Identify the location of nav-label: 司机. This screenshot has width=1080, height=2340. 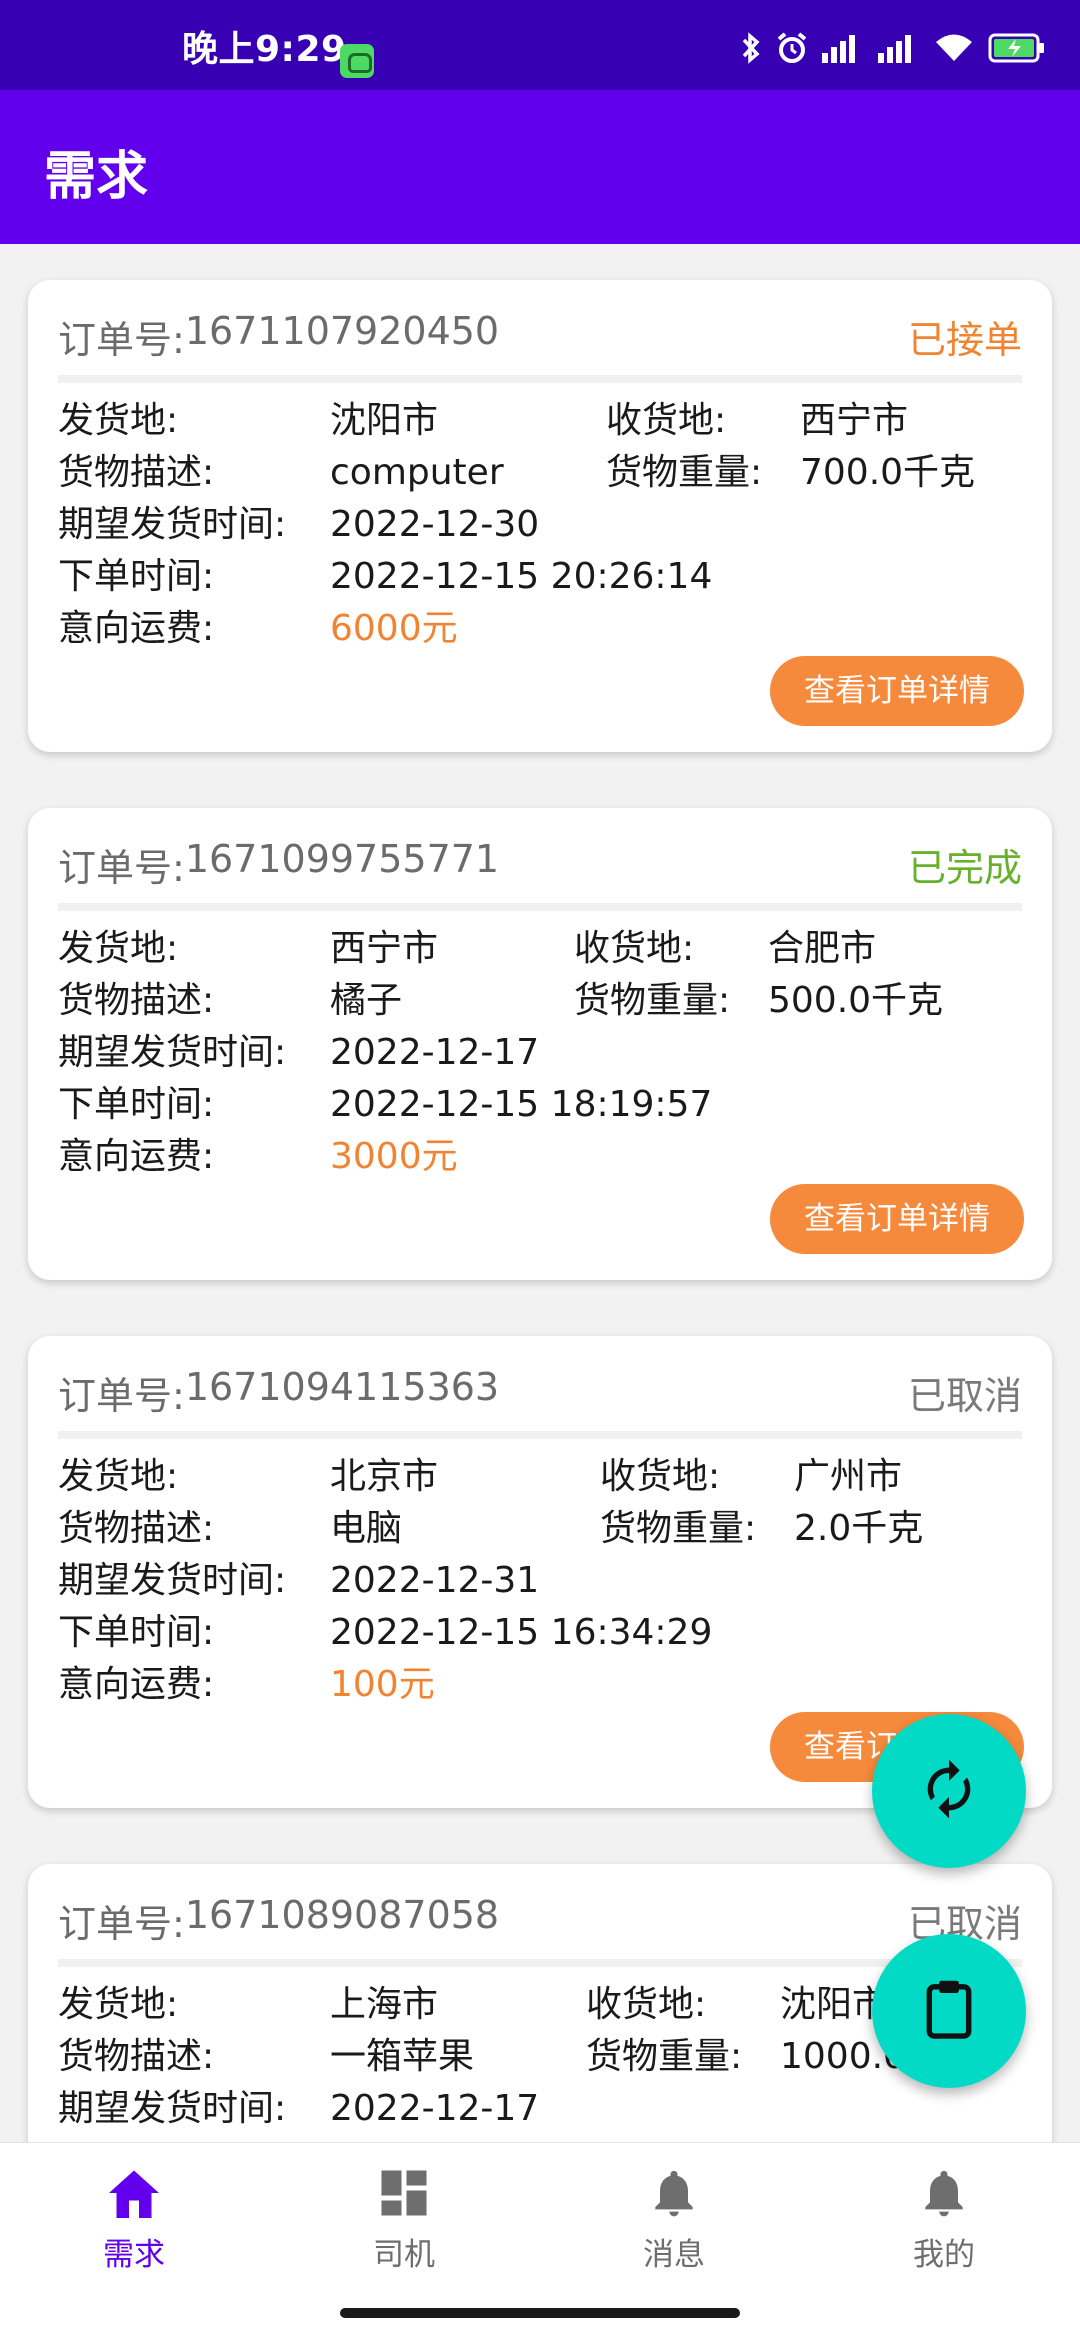
(404, 2255).